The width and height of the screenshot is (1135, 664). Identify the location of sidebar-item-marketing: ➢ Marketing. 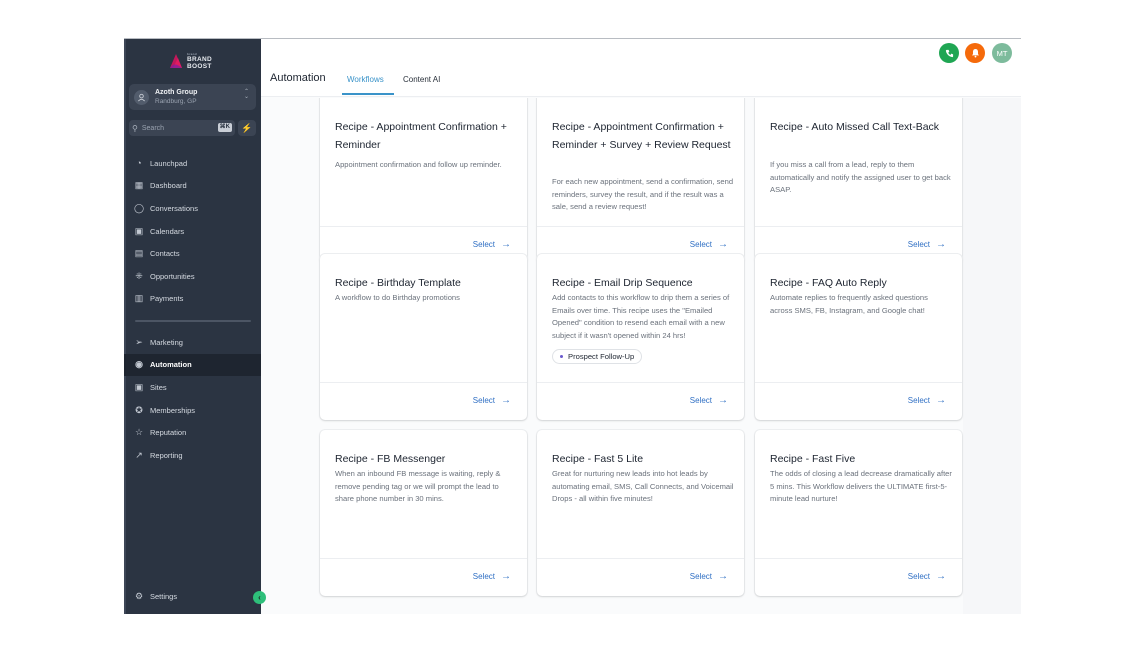
(192, 342).